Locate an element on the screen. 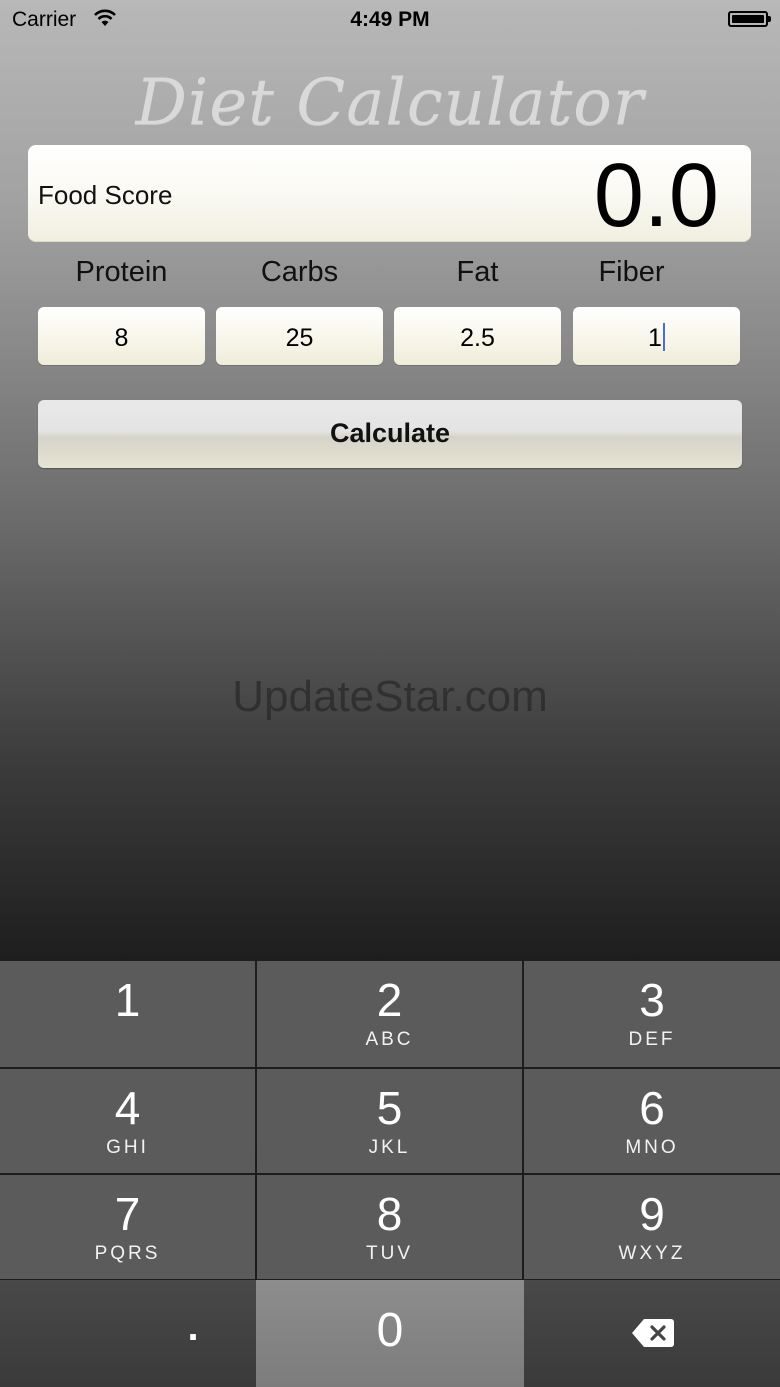 The height and width of the screenshot is (1387, 780). key-9-letters: WXYZ is located at coordinates (652, 1253).